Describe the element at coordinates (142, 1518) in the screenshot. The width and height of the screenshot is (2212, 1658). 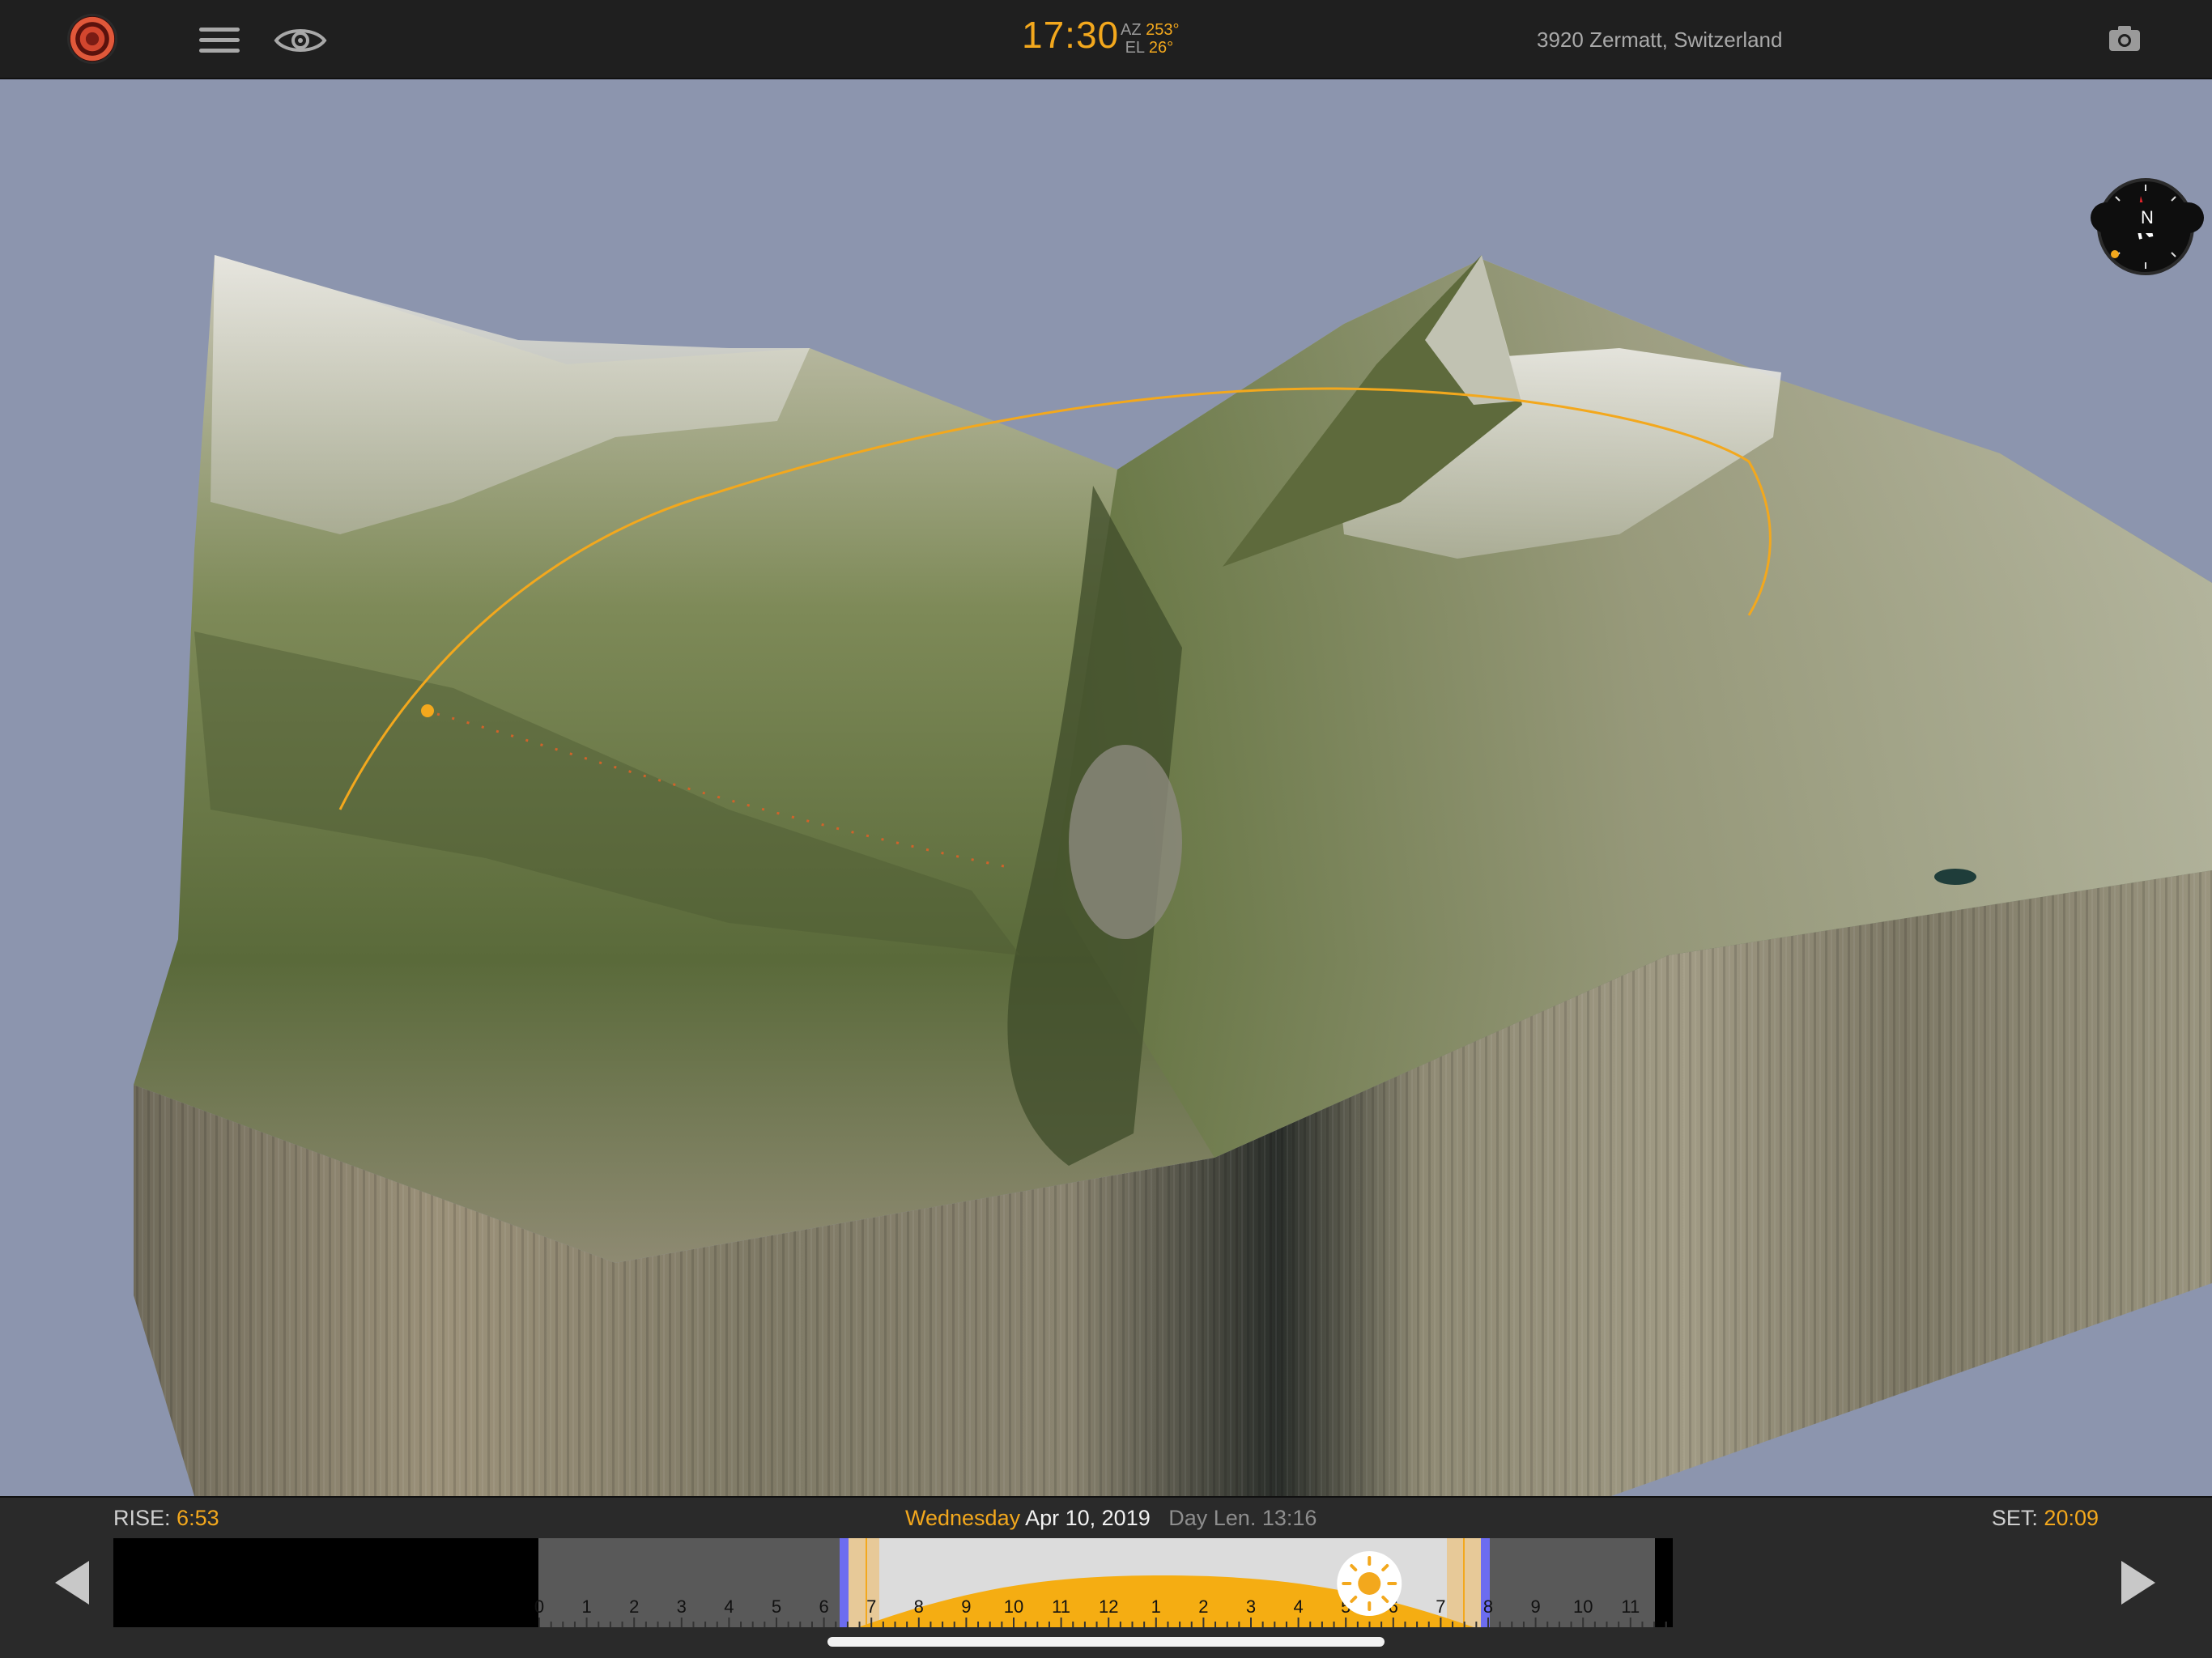
I see `sunrise-label: RISE:` at that location.